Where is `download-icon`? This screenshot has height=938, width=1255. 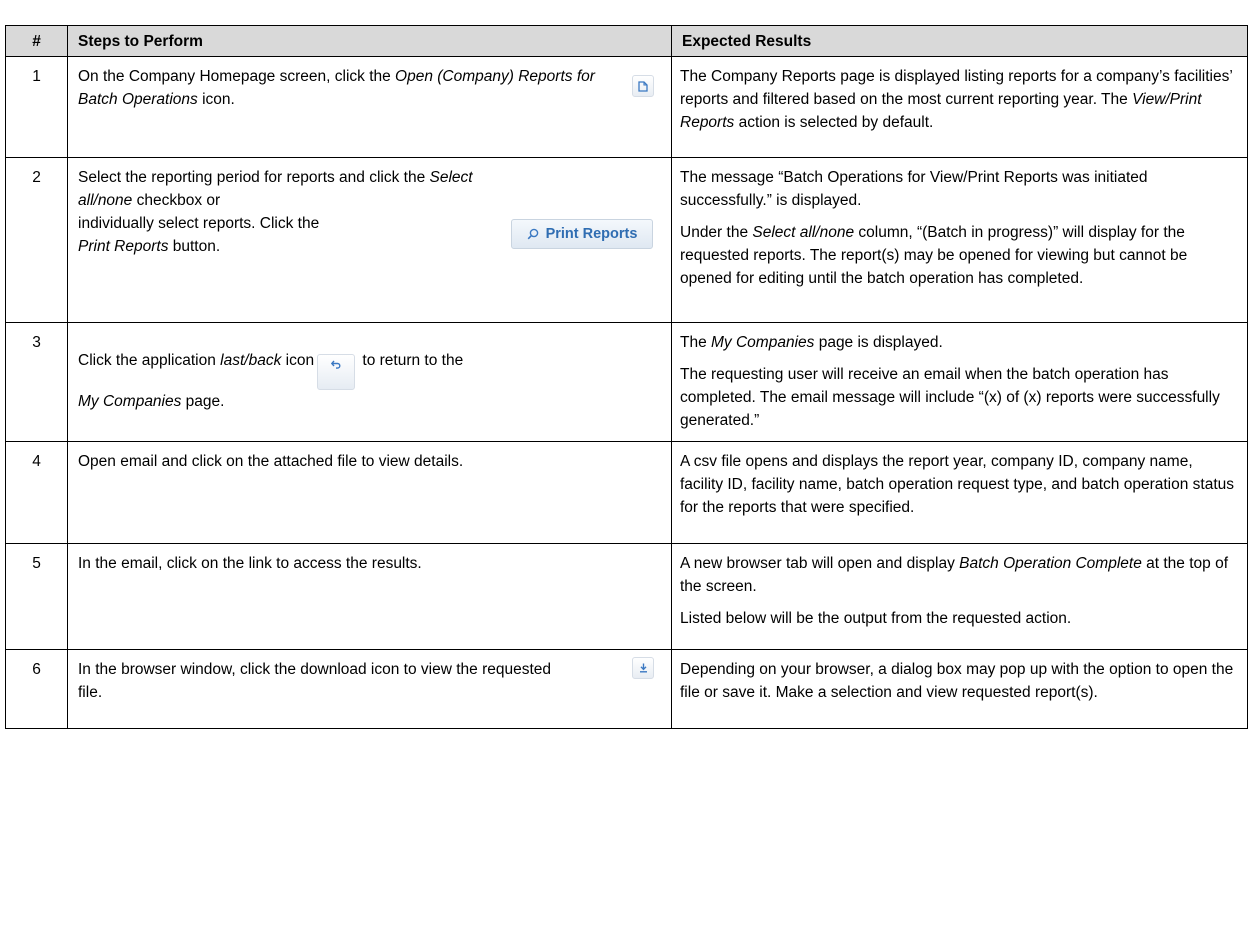 download-icon is located at coordinates (643, 668).